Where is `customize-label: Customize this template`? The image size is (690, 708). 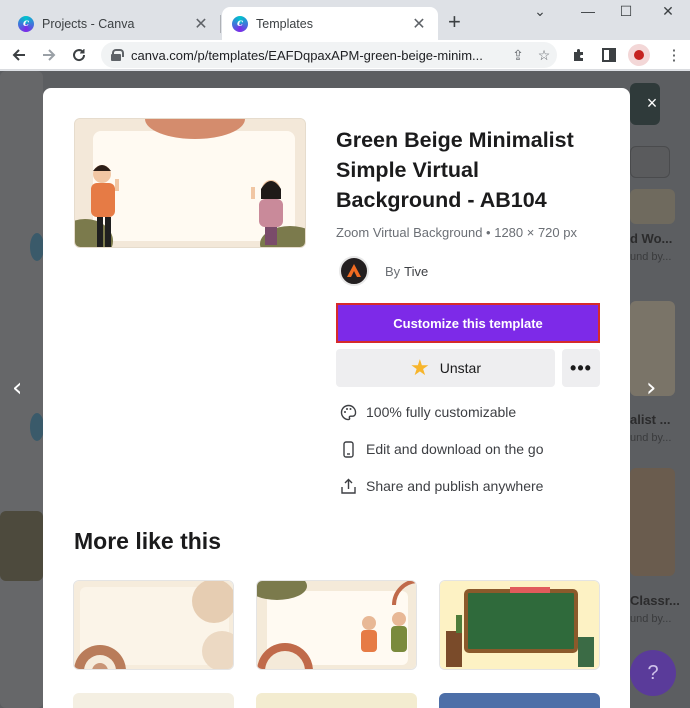
customize-label: Customize this template is located at coordinates (468, 323).